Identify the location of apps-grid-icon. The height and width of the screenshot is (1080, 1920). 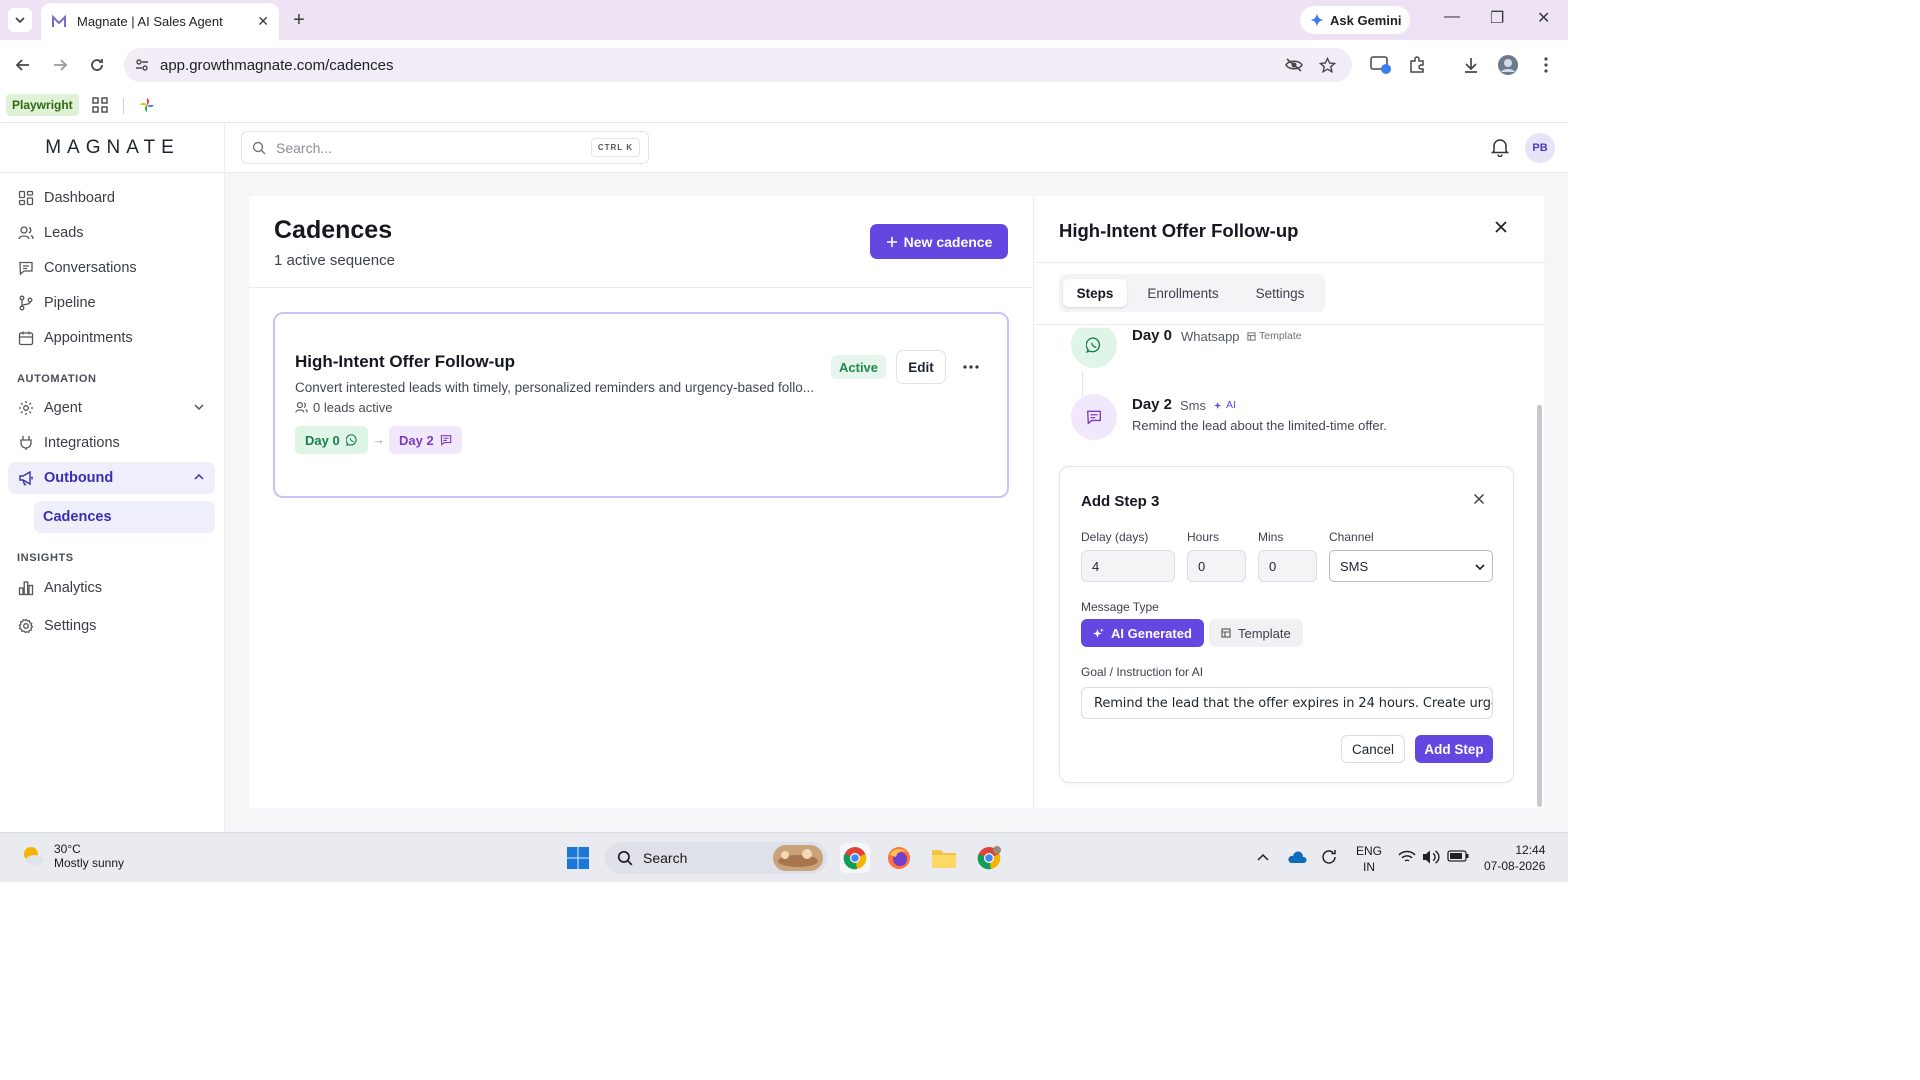
(100, 105).